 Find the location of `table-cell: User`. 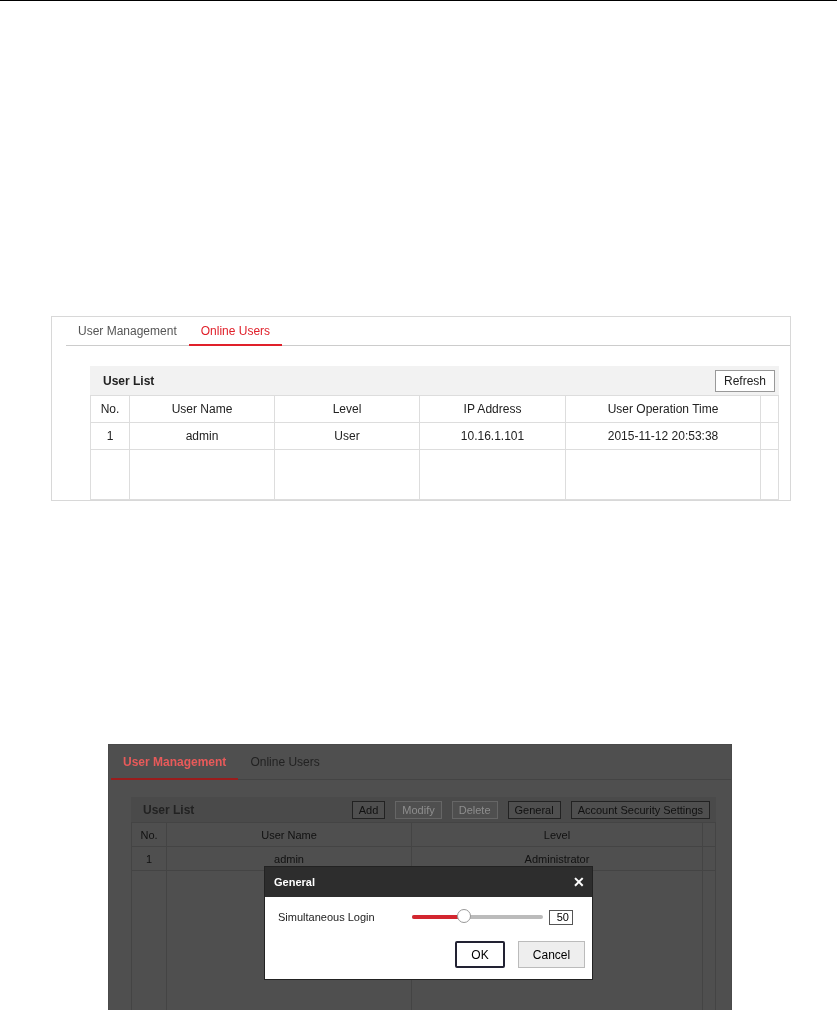

table-cell: User is located at coordinates (347, 436).